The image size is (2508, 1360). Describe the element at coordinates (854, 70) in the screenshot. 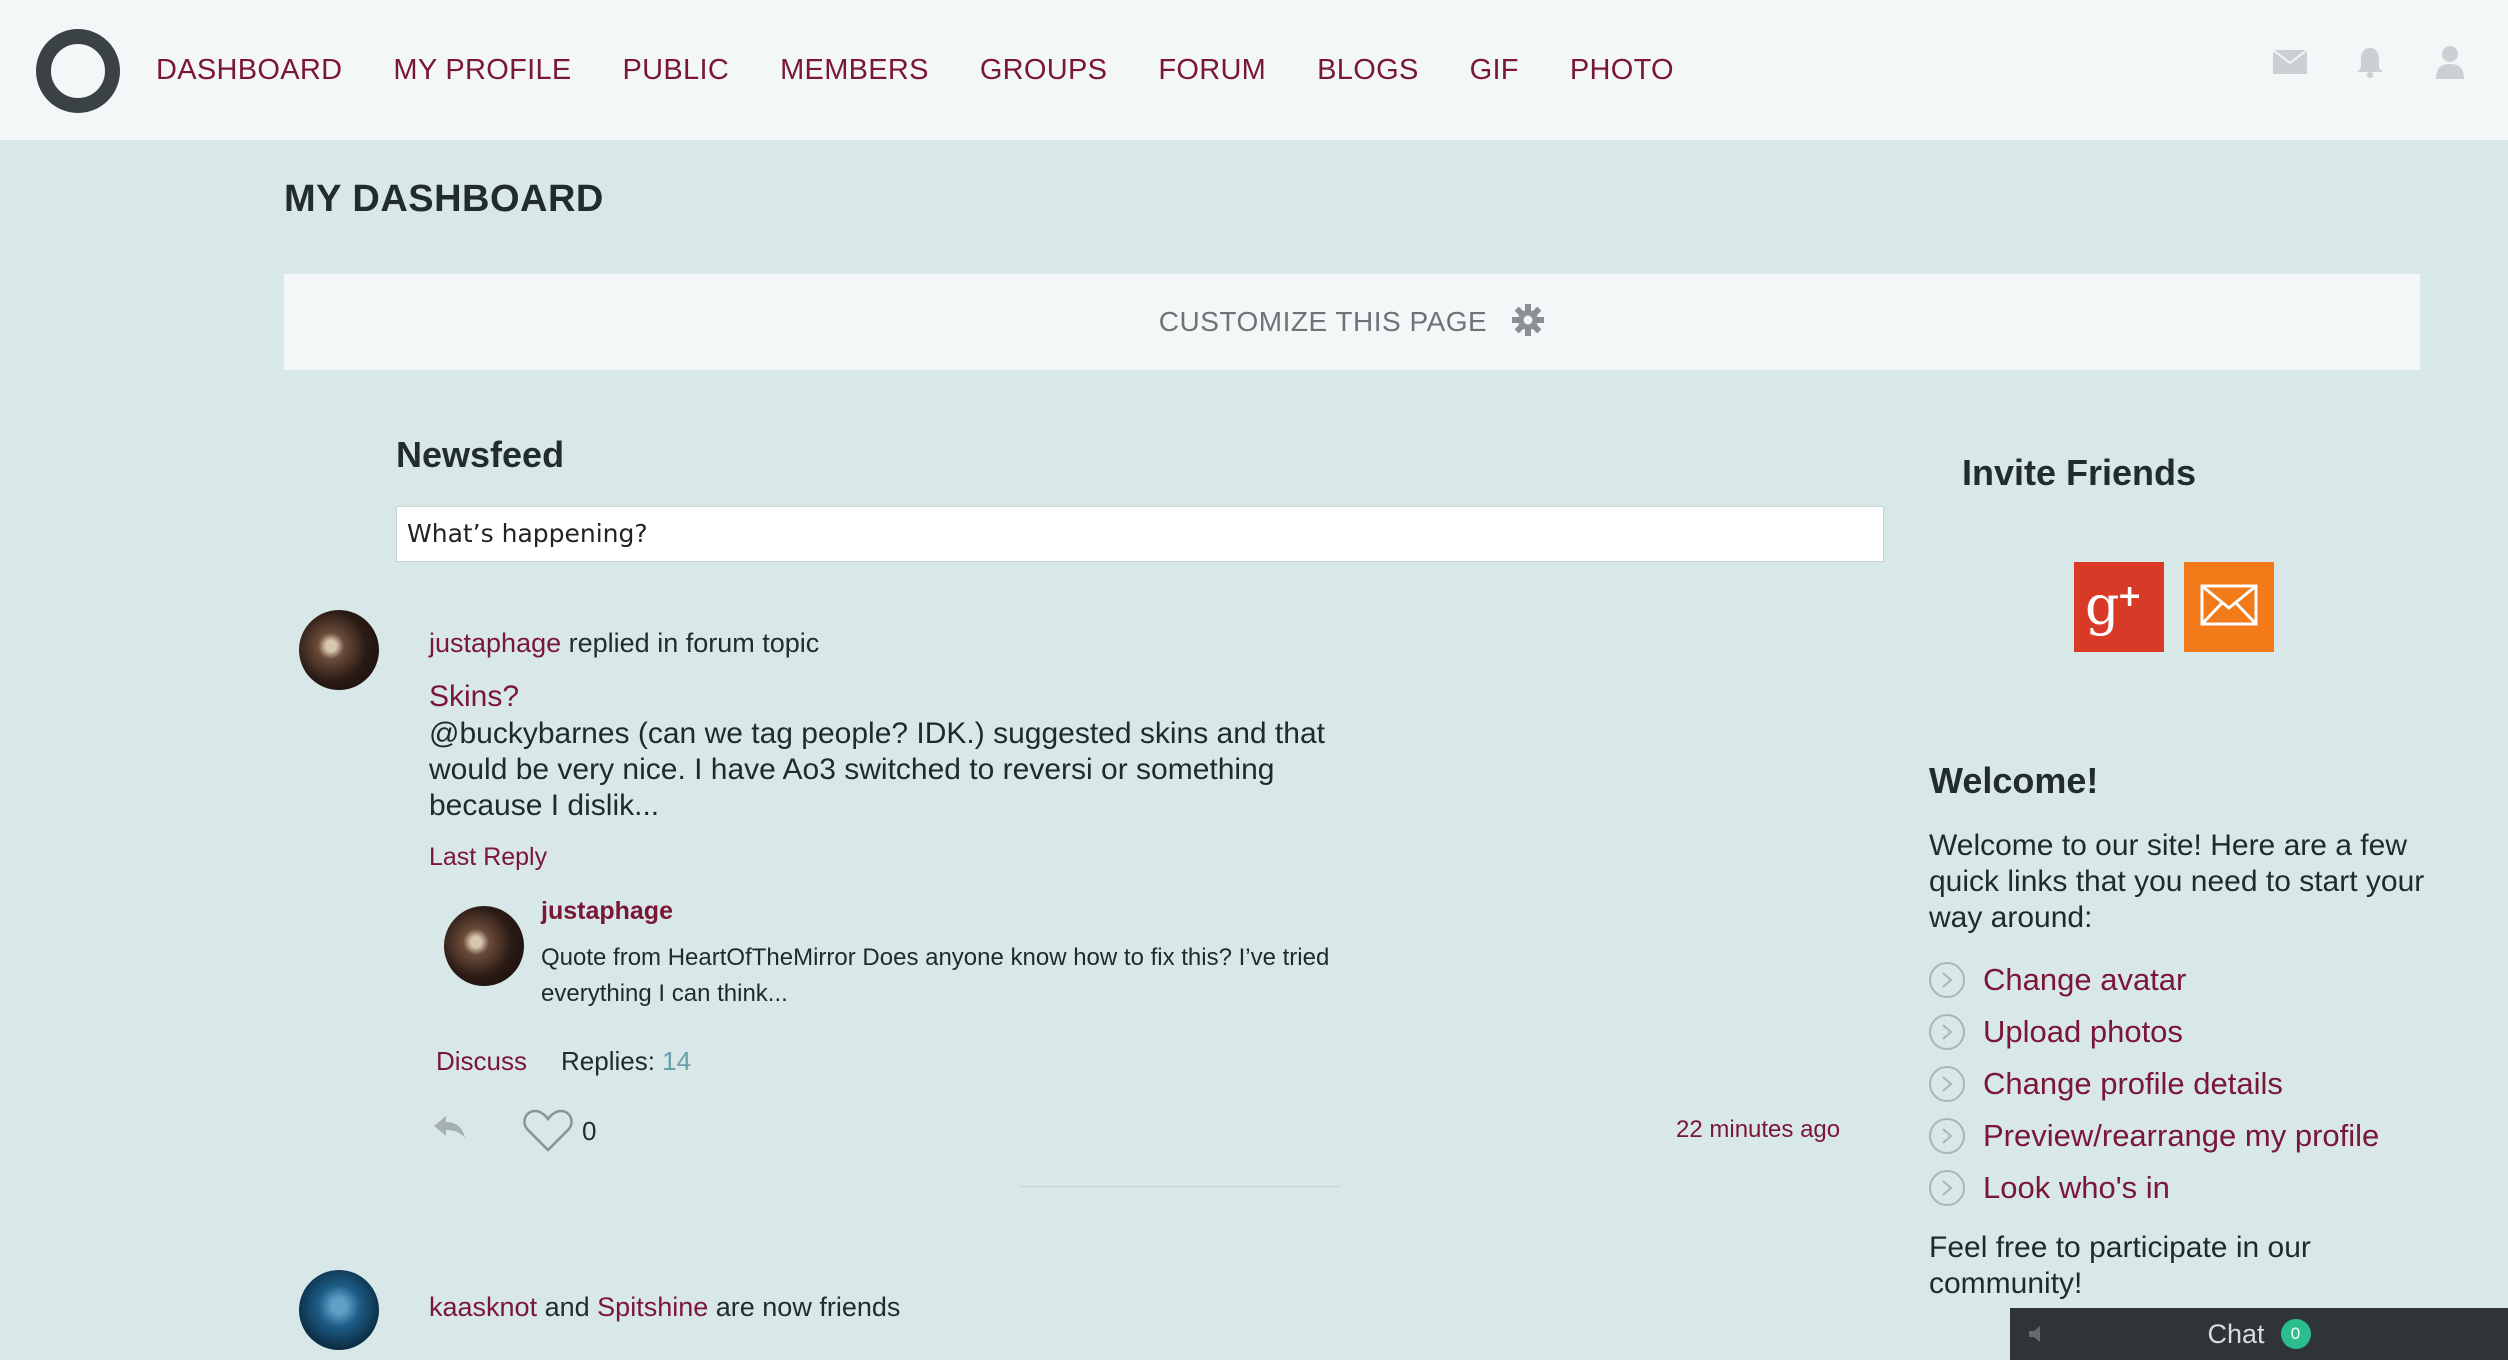

I see `nav-item-members: MEMBERS` at that location.